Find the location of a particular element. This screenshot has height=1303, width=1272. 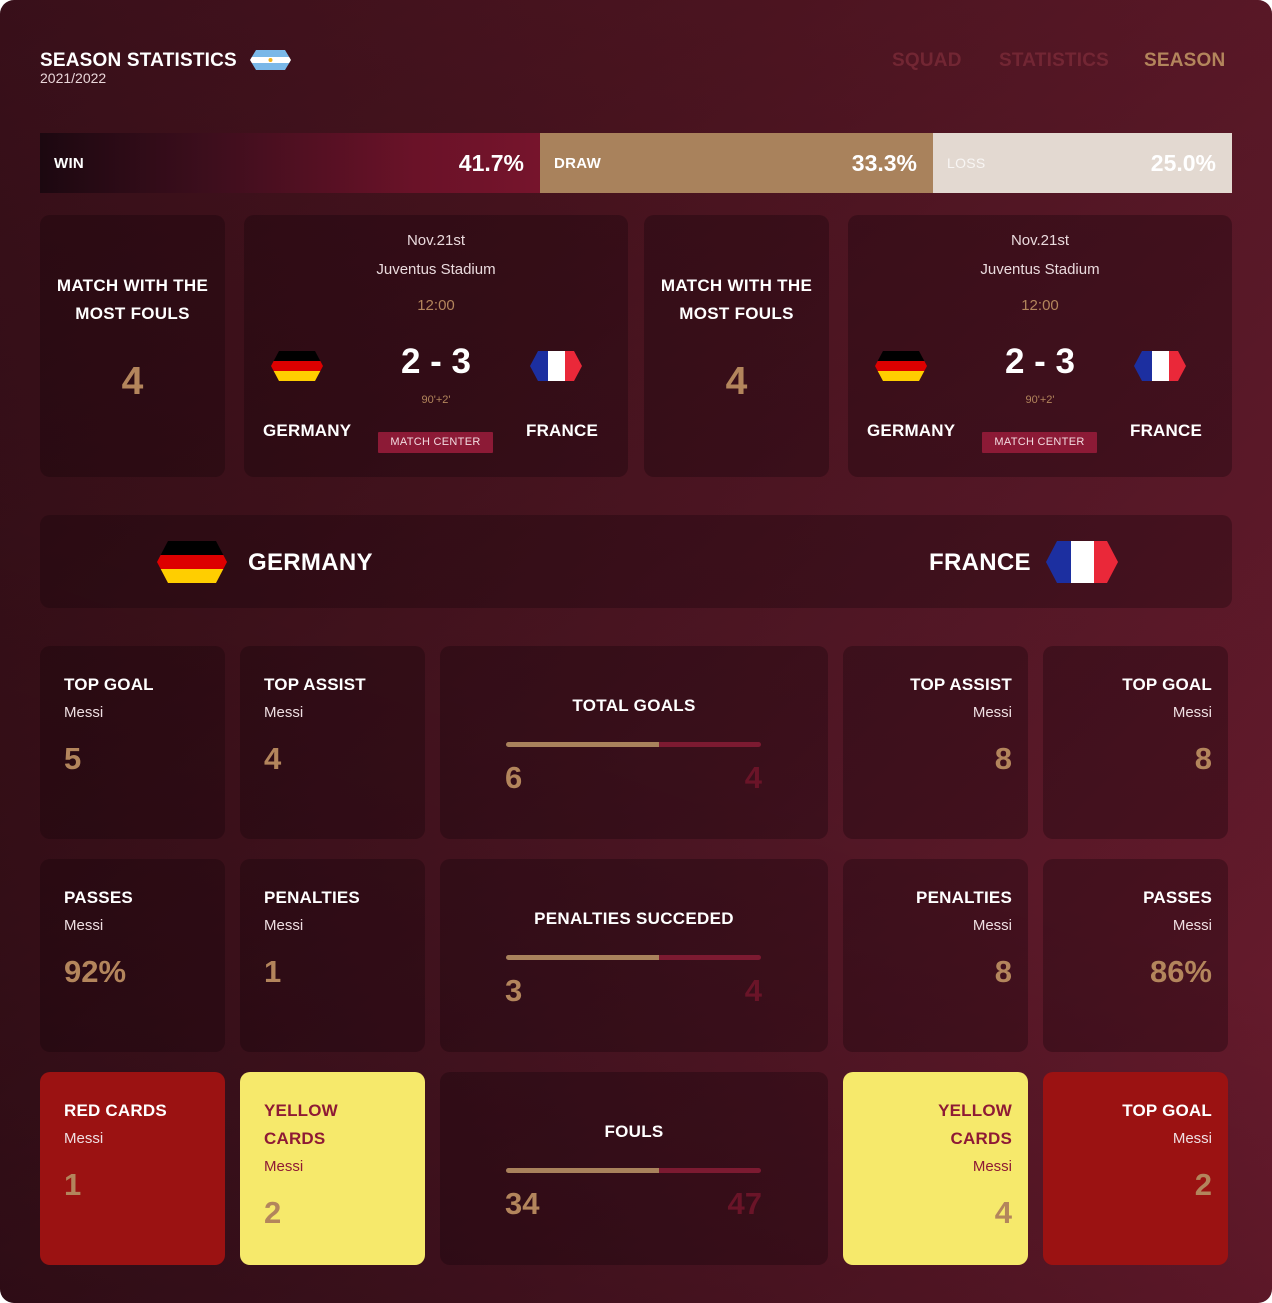

total-goals-comparison: TOTAL GOALS 6 4 is located at coordinates (634, 742).